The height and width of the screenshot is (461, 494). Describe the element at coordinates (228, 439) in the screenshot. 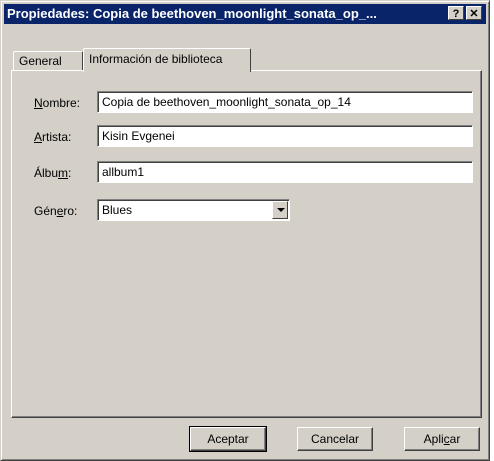

I see `ok-button: Aceptar` at that location.